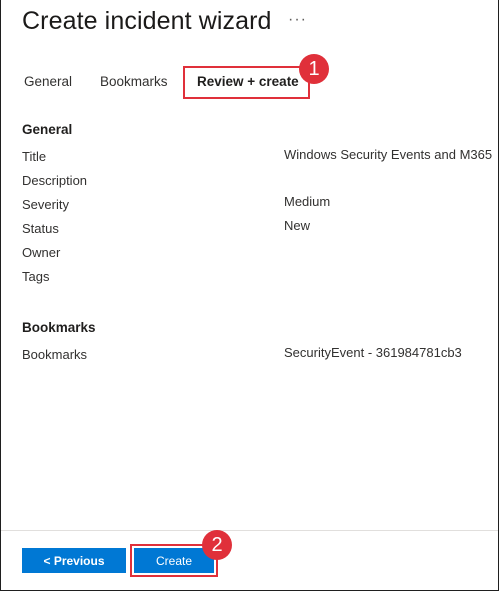  Describe the element at coordinates (307, 201) in the screenshot. I see `severity-value: Medium` at that location.